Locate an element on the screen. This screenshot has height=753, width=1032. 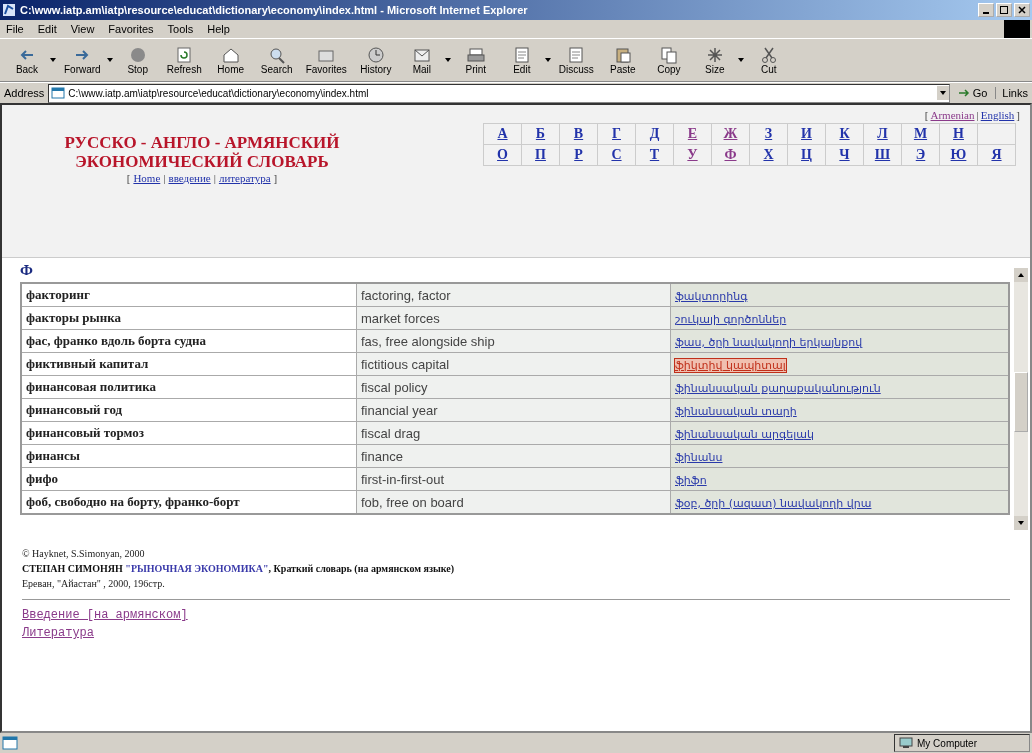
letter-link: Ч is located at coordinates (844, 154).